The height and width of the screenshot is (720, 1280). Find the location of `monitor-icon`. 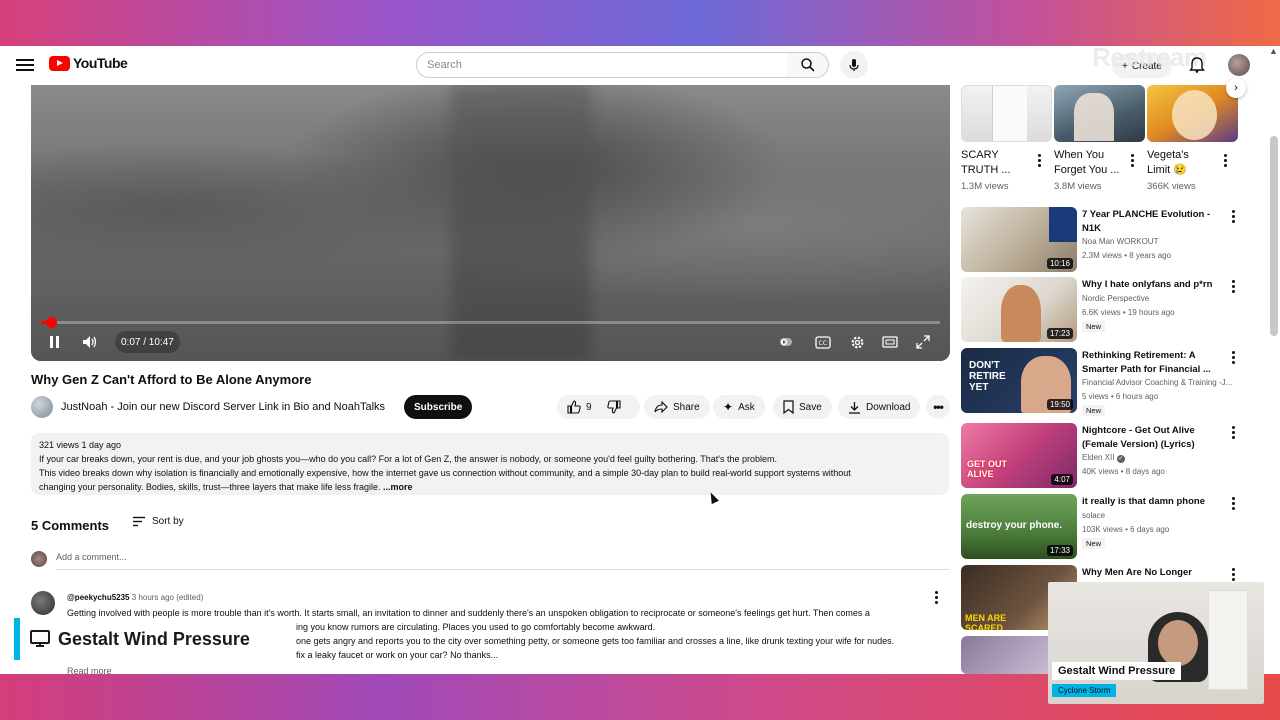

monitor-icon is located at coordinates (40, 638).